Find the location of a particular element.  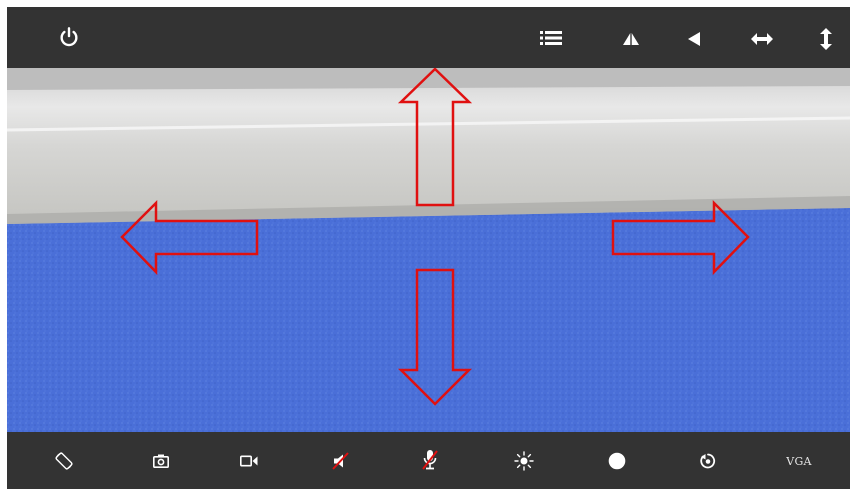

reset-button is located at coordinates (708, 461).